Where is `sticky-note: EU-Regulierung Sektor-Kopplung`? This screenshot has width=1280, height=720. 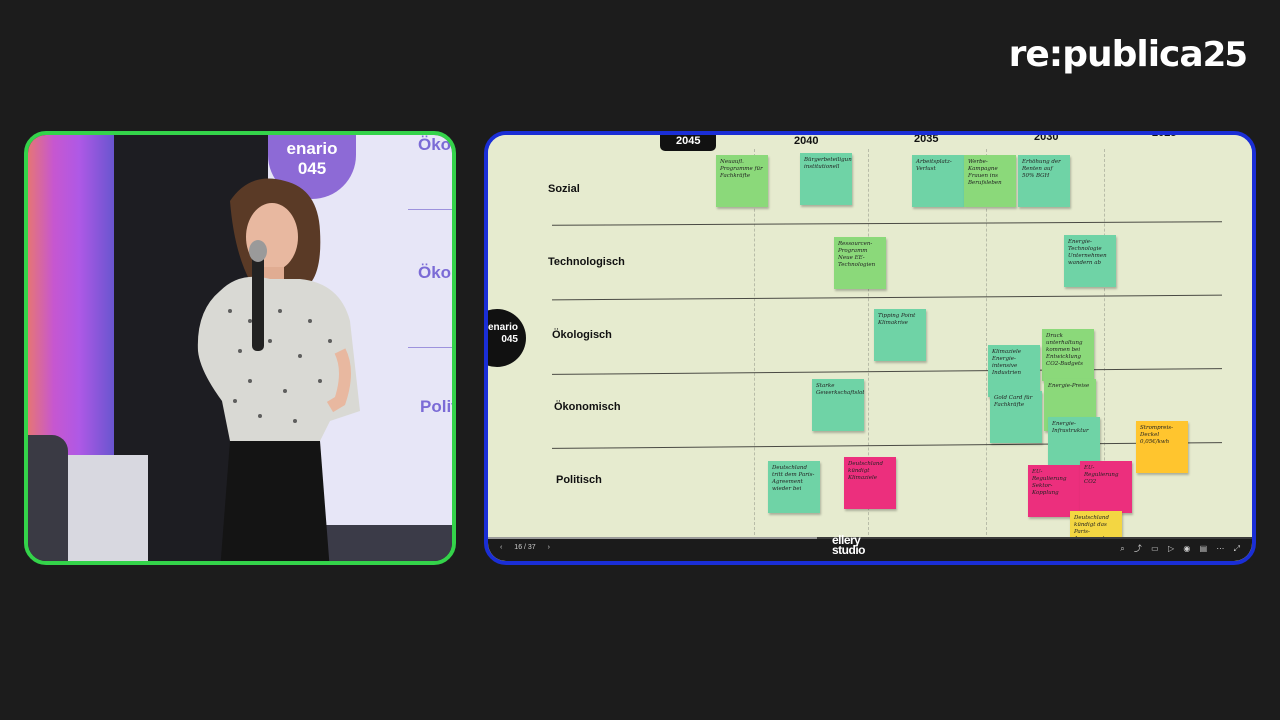 sticky-note: EU-Regulierung Sektor-Kopplung is located at coordinates (1054, 491).